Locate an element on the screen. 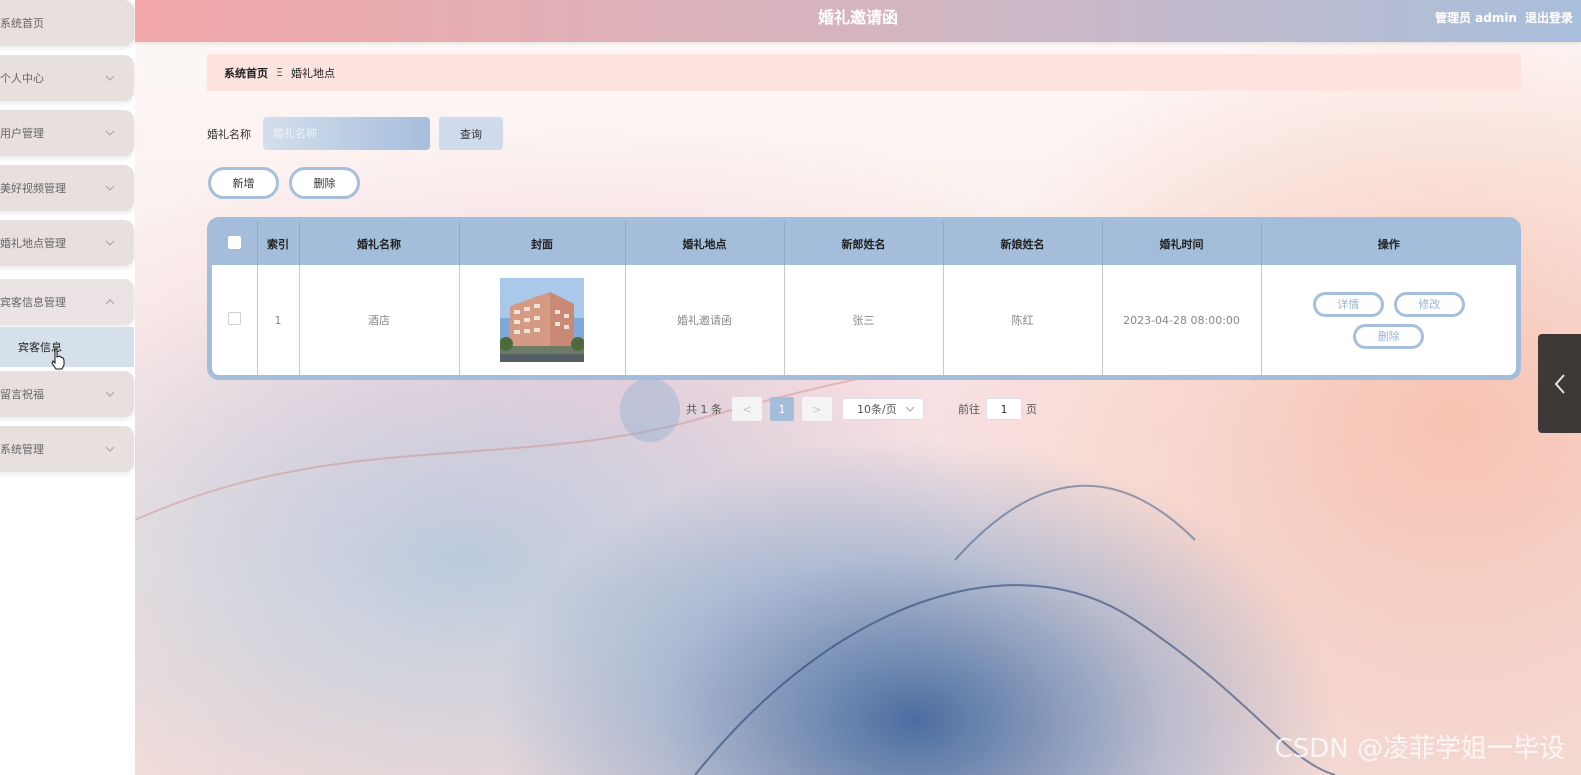 The height and width of the screenshot is (775, 1581). breadcrumb-current: 婚礼地点 is located at coordinates (312, 73).